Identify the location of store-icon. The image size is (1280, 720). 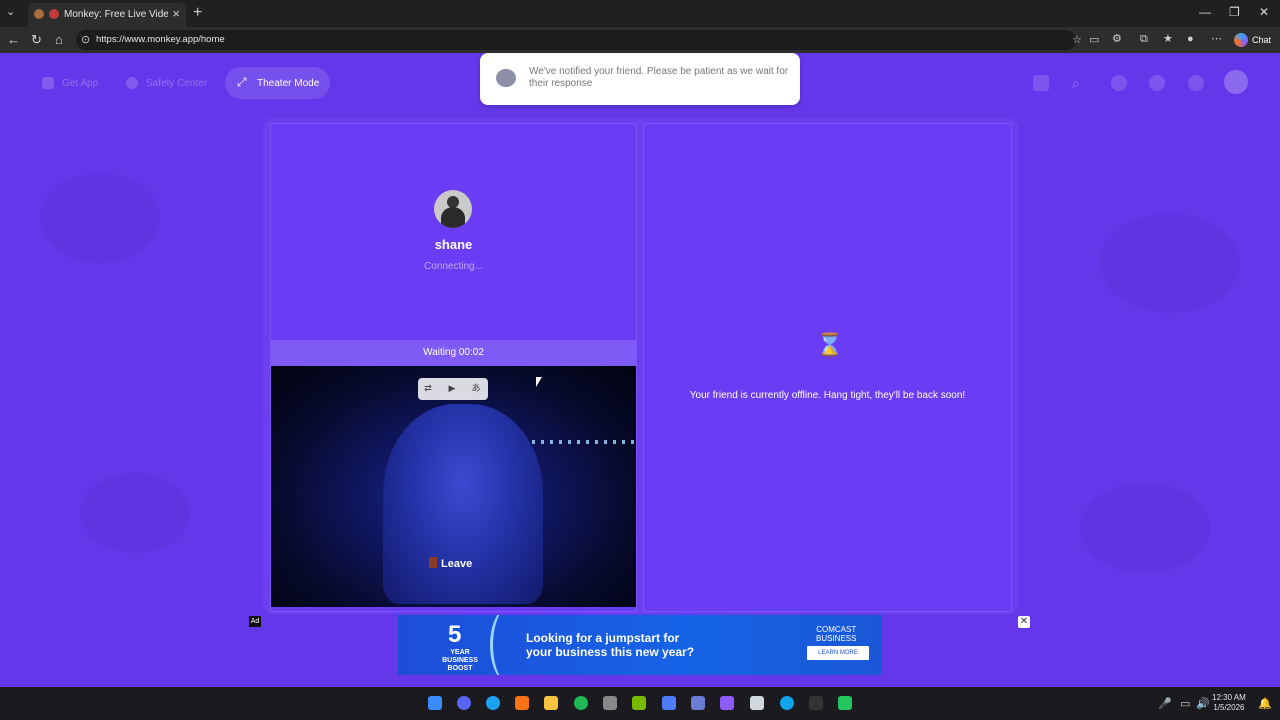
(610, 703).